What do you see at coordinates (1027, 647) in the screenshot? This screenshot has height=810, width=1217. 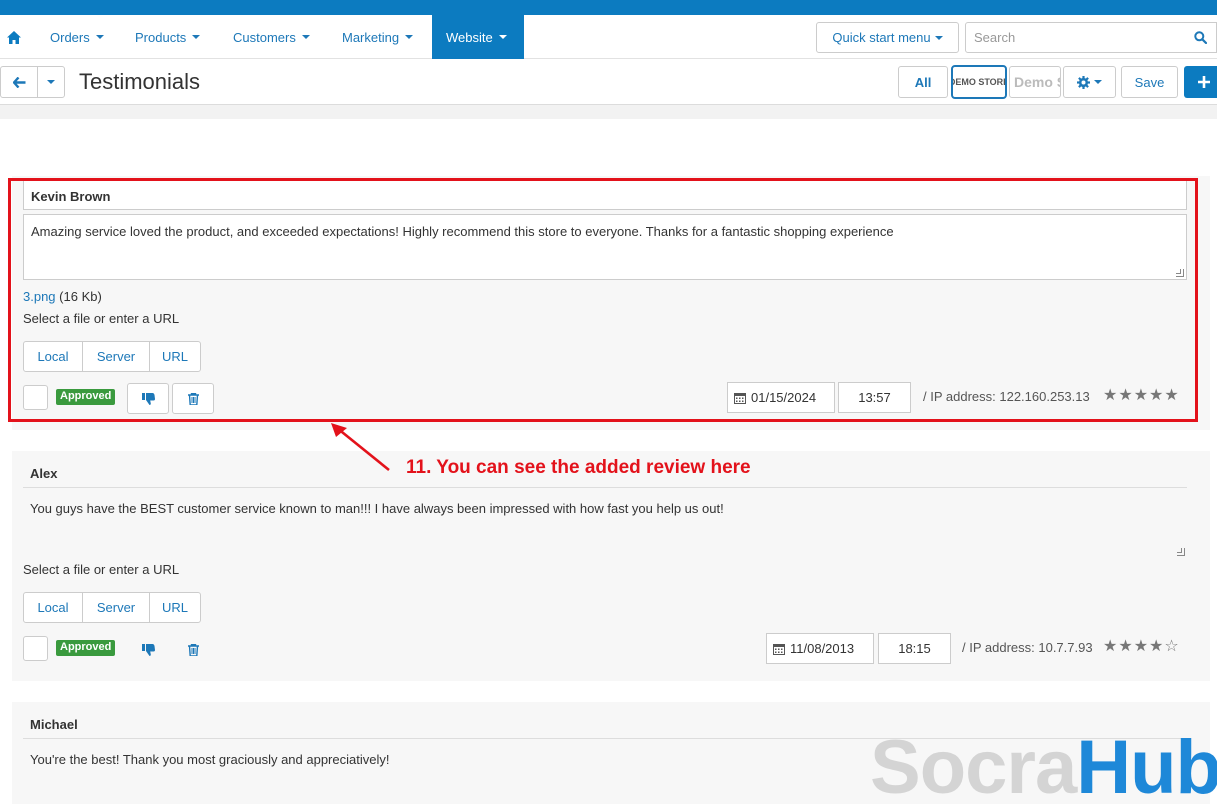 I see `ip-address: / IP address: 10.7.7.93` at bounding box center [1027, 647].